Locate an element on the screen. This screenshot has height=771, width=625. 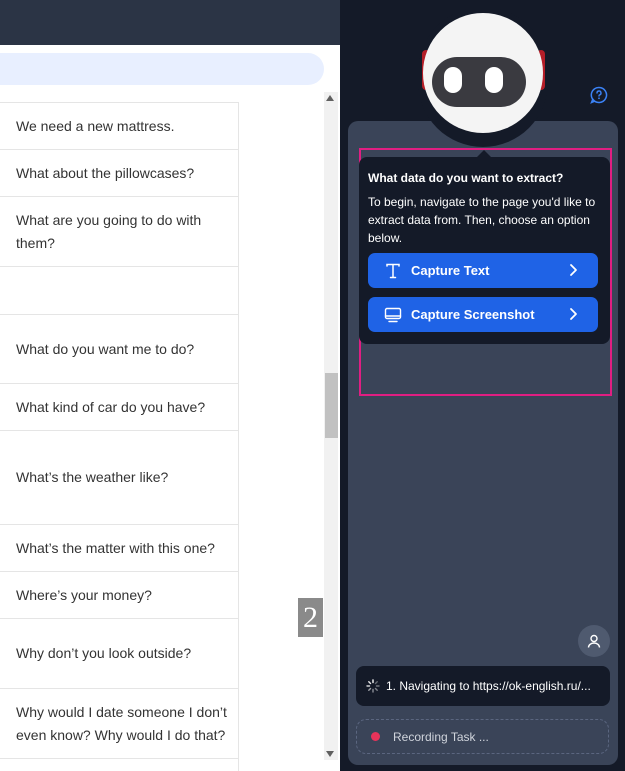
list-item-text: What are you going to do with them? is located at coordinates (109, 231).